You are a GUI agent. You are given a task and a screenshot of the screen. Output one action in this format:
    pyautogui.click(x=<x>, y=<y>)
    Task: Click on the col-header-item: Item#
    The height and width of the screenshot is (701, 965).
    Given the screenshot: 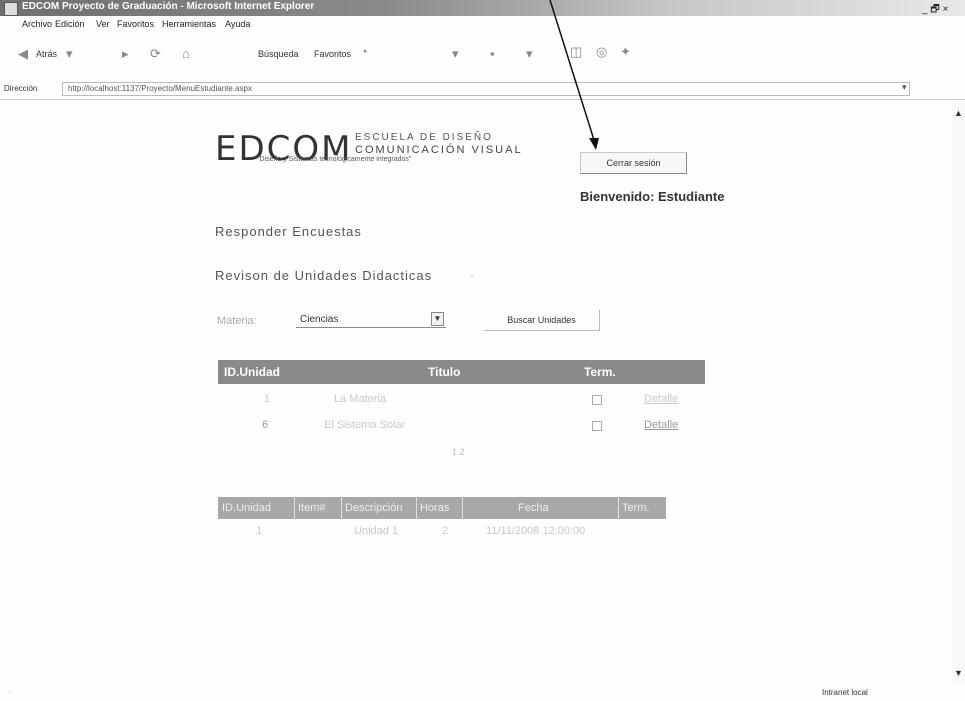 What is the action you would take?
    pyautogui.click(x=312, y=508)
    